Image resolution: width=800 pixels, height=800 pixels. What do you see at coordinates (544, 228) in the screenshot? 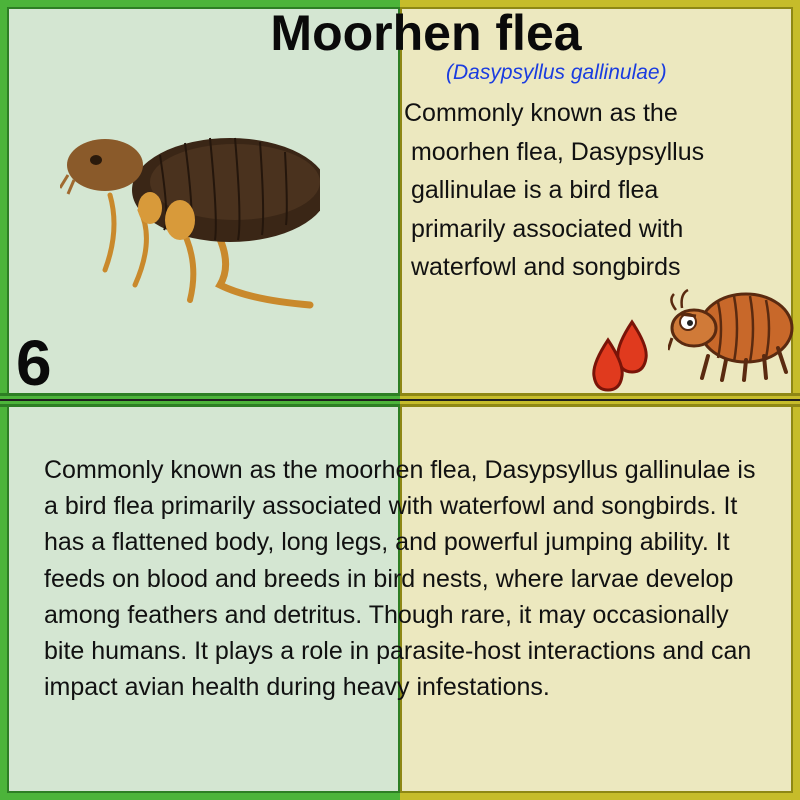
I see `short-description-line: primarily associated with` at bounding box center [544, 228].